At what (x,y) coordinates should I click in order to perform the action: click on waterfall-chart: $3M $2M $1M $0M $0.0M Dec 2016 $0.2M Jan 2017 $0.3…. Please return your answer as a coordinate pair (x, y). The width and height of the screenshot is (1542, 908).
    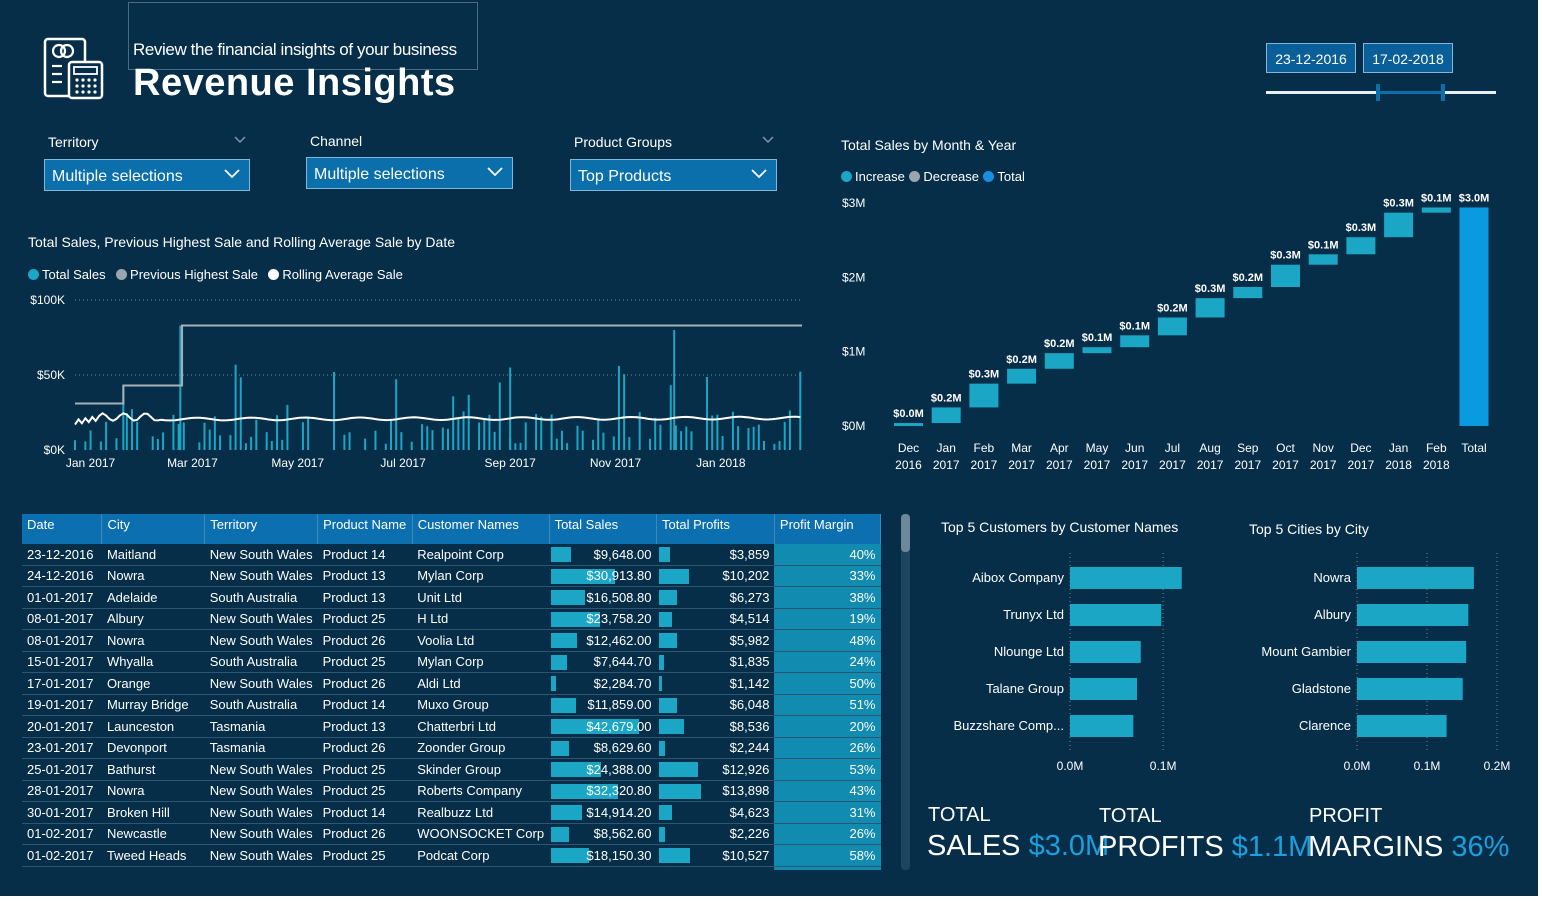
    Looking at the image, I should click on (1186, 335).